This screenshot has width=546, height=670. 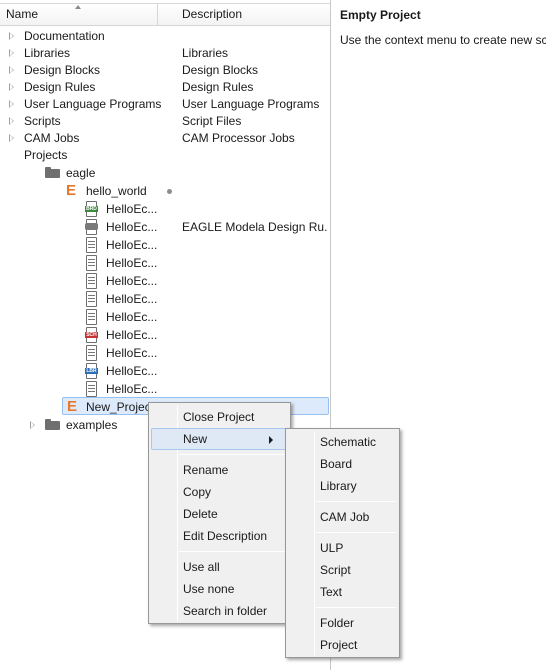 I want to click on tree-item-eagle: eagle, so click(x=165, y=173).